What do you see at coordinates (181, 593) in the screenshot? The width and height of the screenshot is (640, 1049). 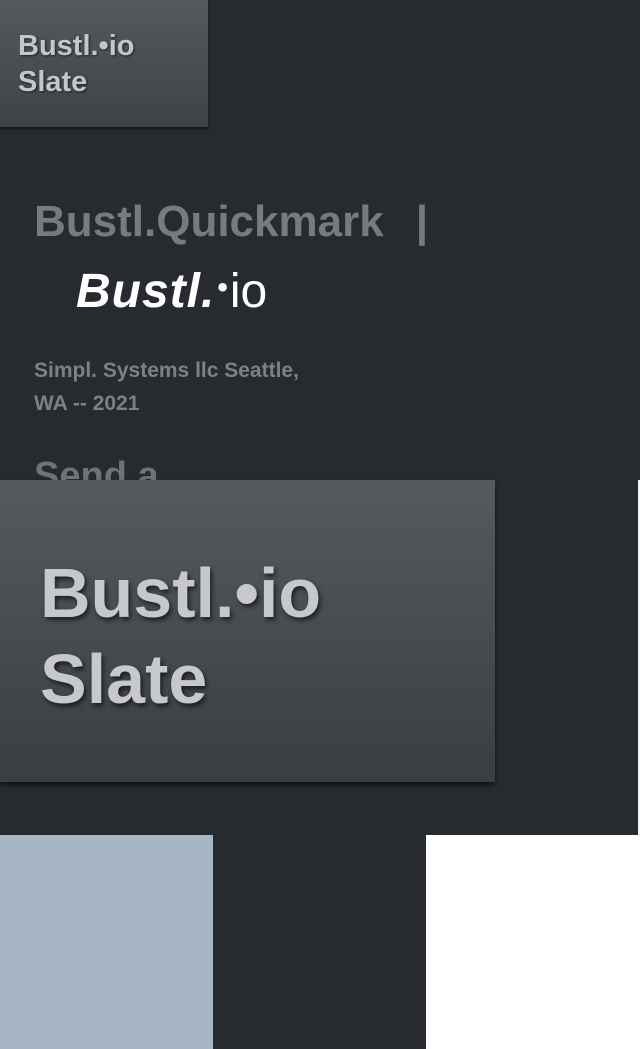 I see `logo-card-line1: Bustl.•io` at bounding box center [181, 593].